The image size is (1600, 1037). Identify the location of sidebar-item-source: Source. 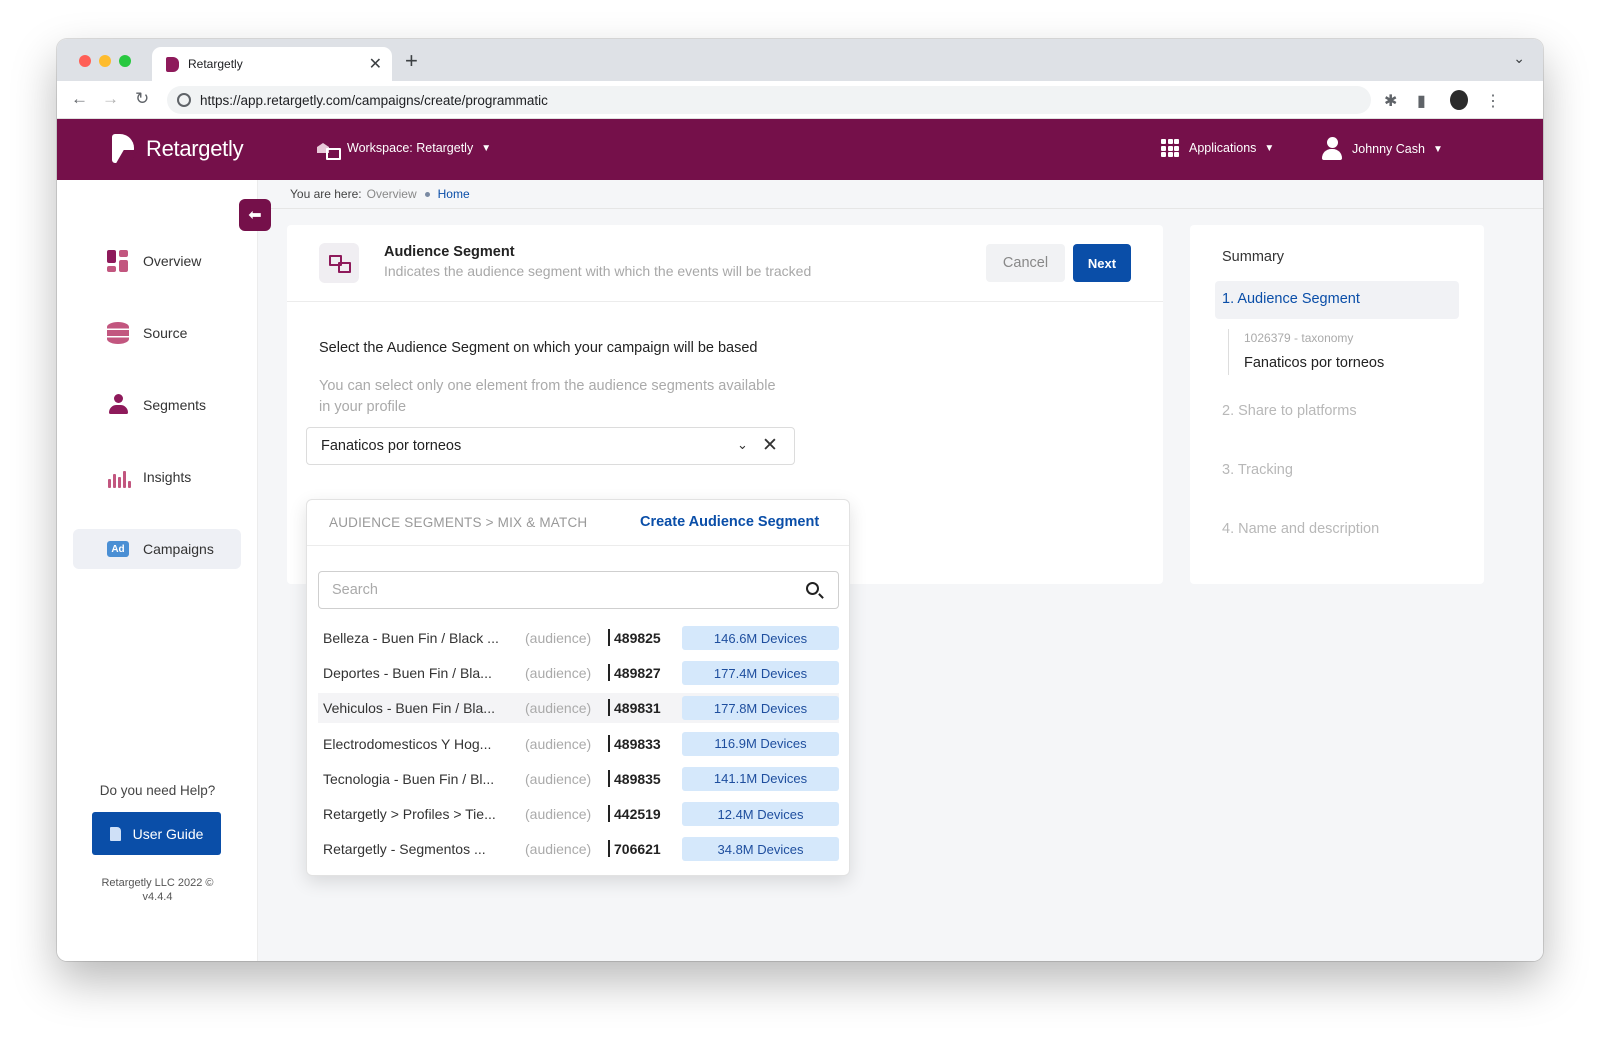
(157, 333).